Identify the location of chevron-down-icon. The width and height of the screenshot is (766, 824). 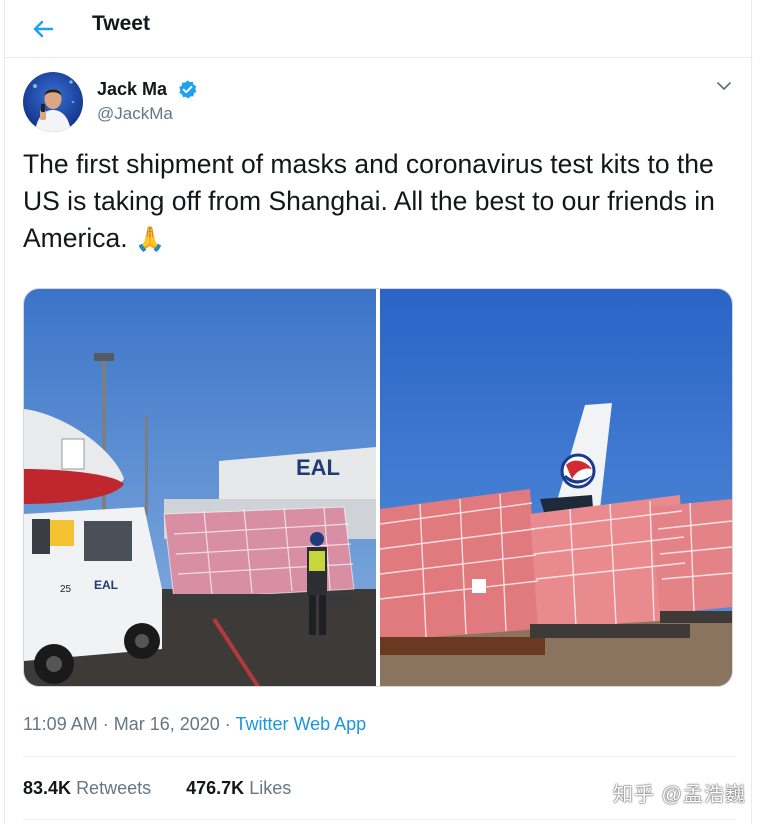
(724, 86).